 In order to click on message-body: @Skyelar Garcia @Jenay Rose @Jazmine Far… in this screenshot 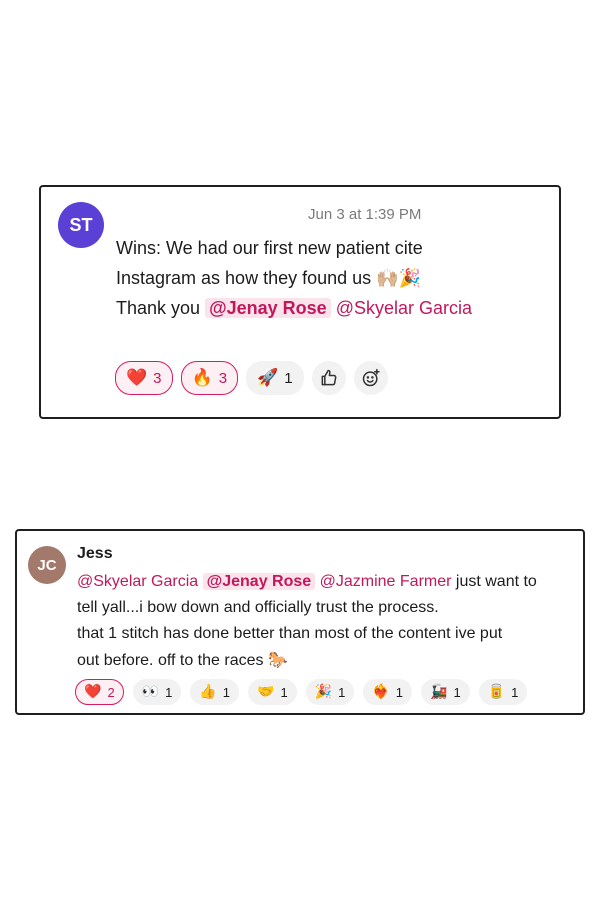, I will do `click(307, 621)`.